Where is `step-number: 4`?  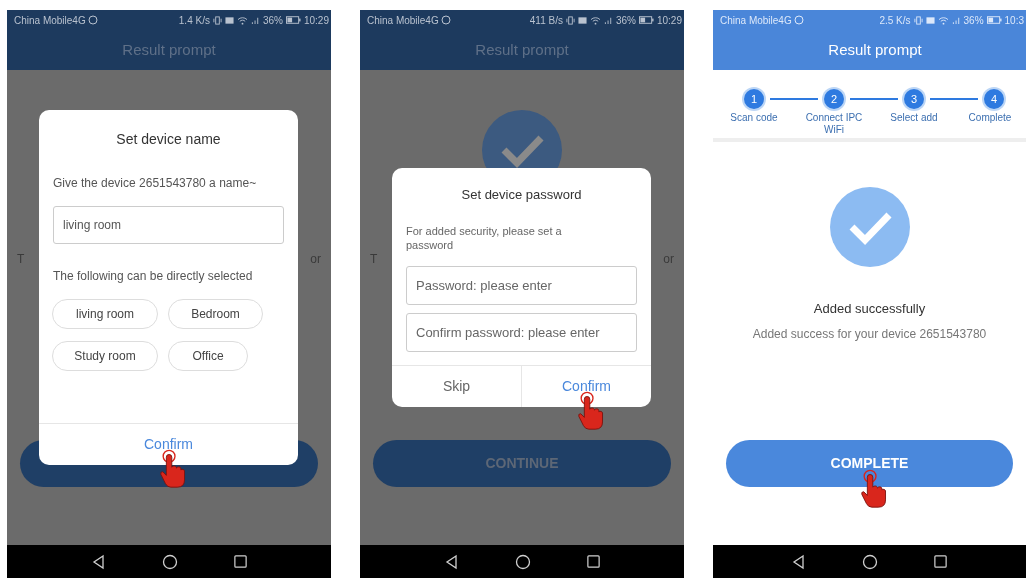 step-number: 4 is located at coordinates (994, 99).